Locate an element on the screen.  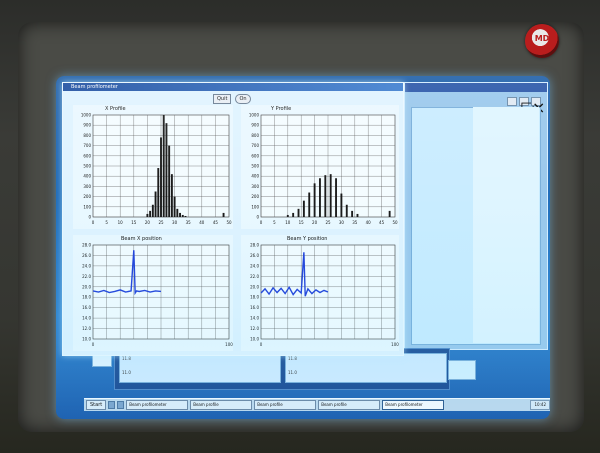
maximize-button: □ is located at coordinates (527, 107).